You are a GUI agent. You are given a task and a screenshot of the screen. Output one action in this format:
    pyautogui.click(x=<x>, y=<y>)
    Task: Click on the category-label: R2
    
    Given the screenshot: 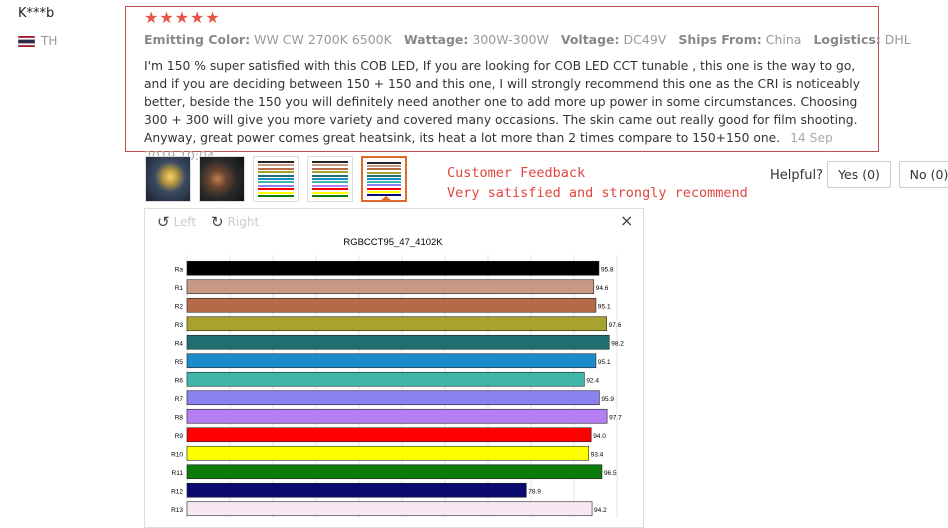 What is the action you would take?
    pyautogui.click(x=179, y=306)
    